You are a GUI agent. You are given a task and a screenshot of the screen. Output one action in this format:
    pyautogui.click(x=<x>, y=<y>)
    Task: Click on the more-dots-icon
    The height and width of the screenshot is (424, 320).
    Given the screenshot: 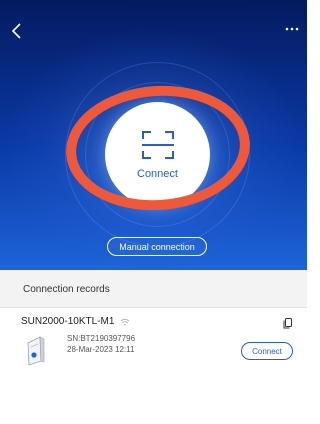 What is the action you would take?
    pyautogui.click(x=292, y=29)
    